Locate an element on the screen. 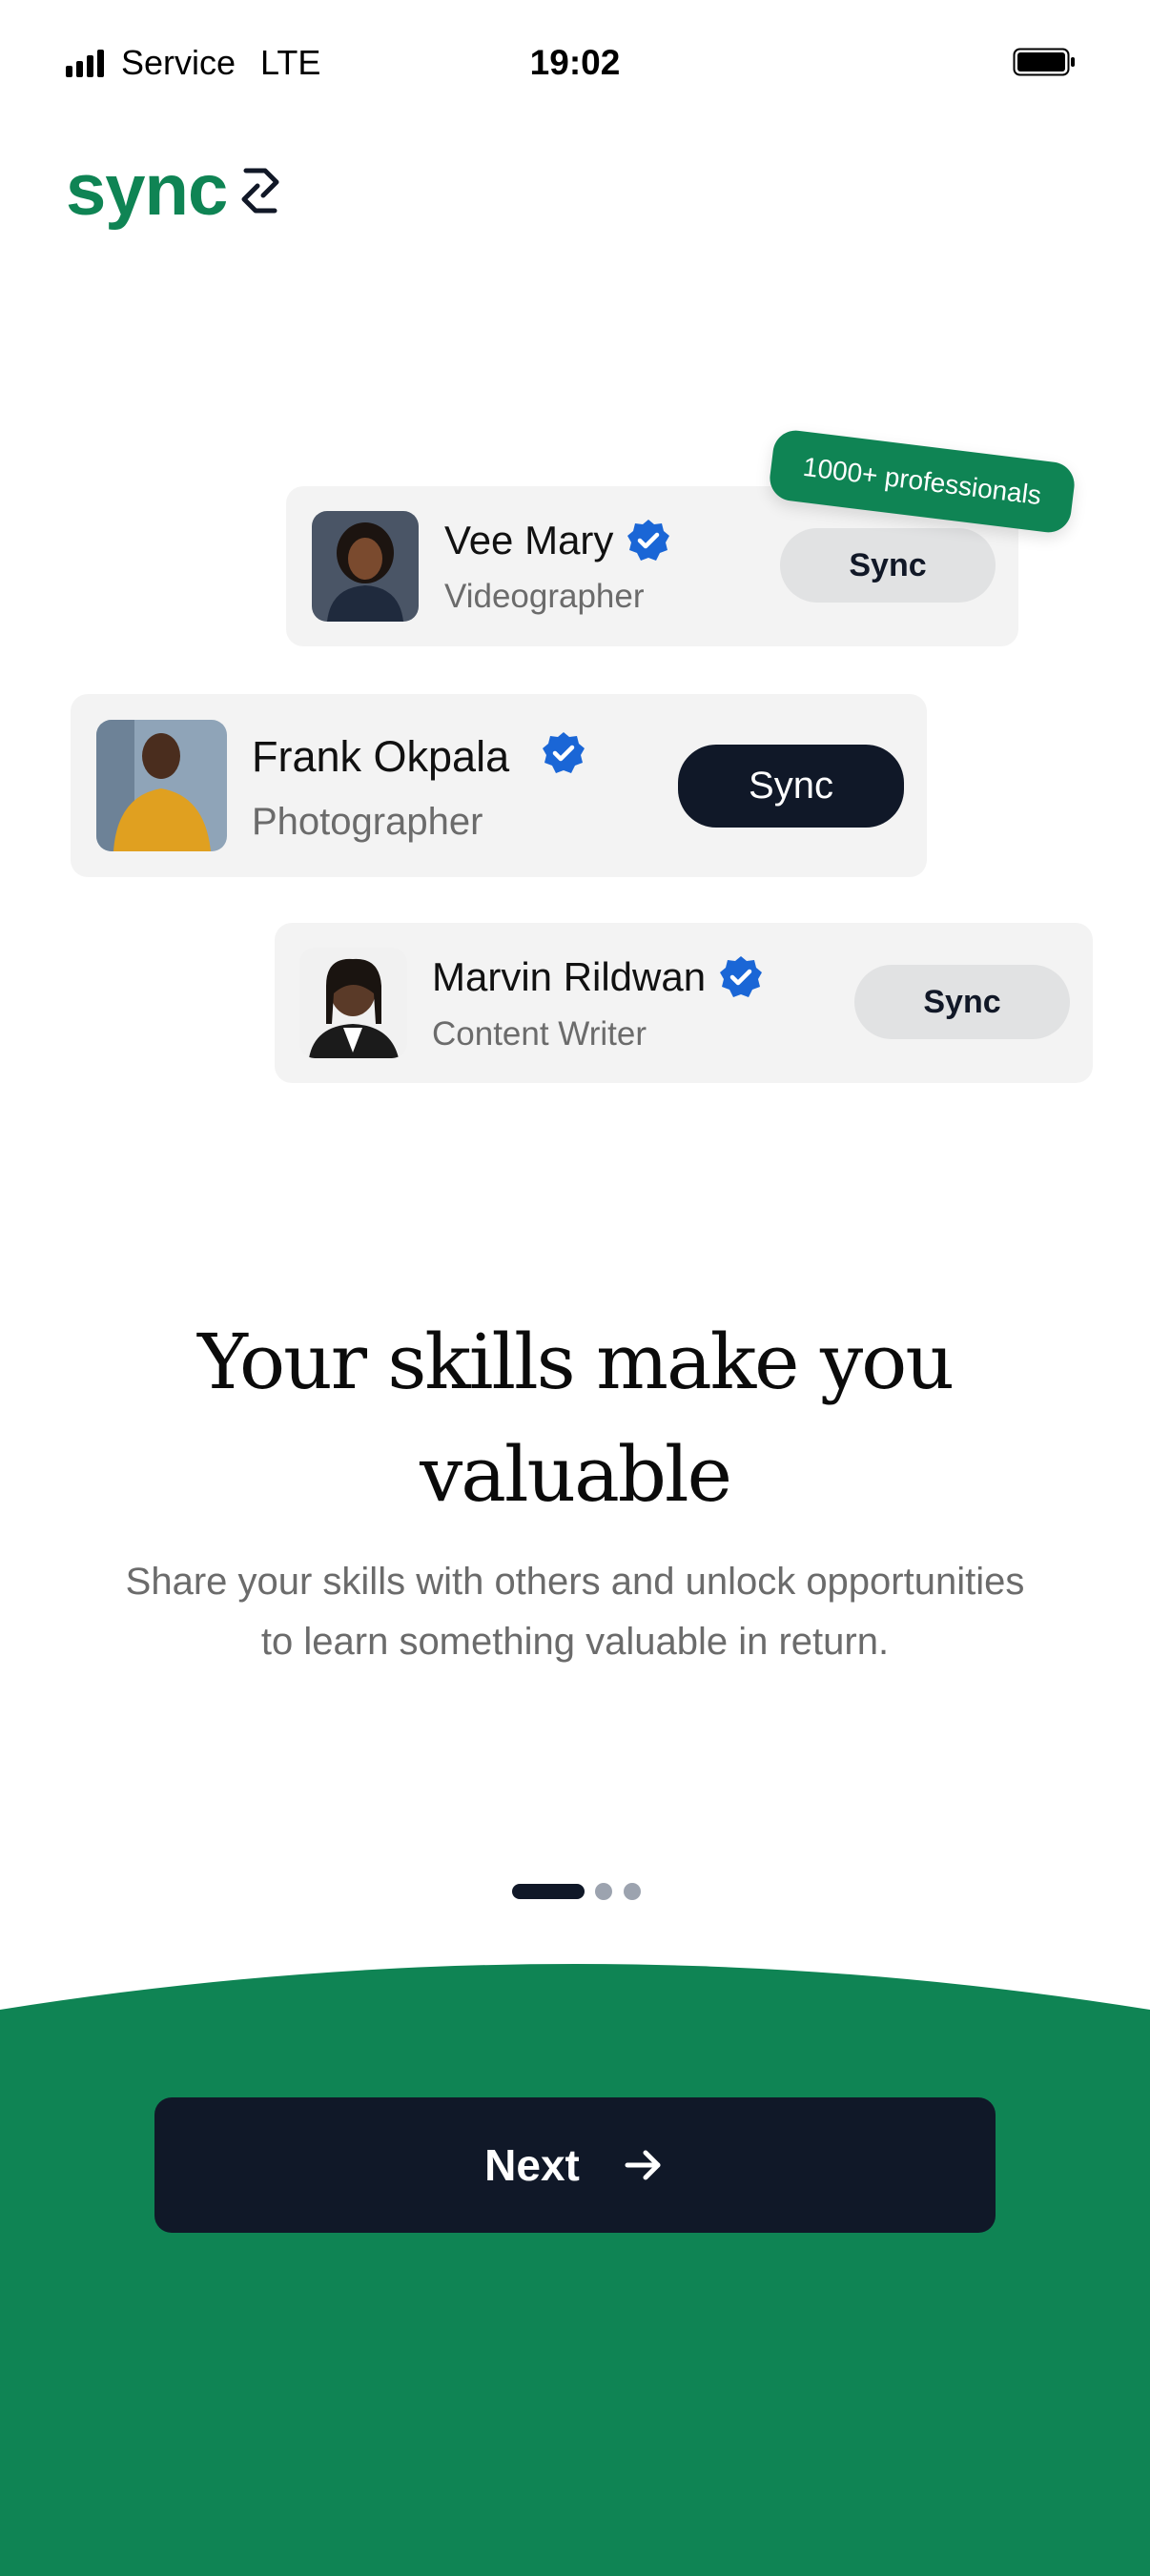 This screenshot has height=2576, width=1150. sync-logo-icon is located at coordinates (260, 191).